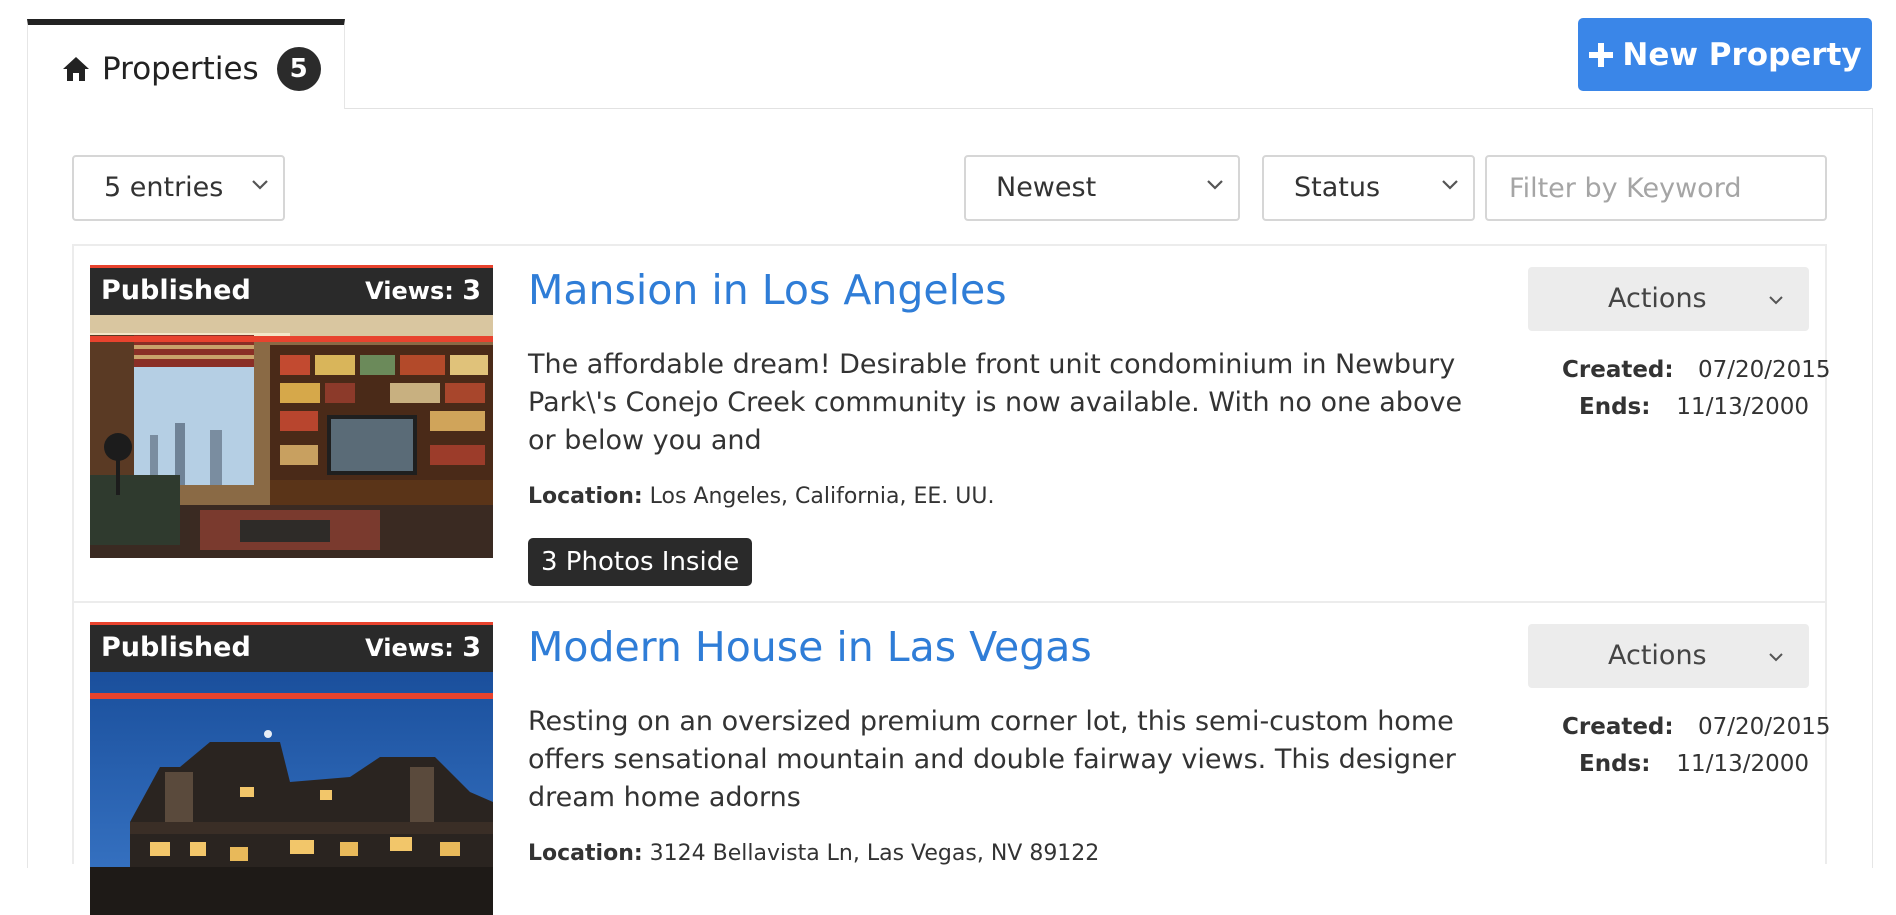  I want to click on status-select: Status, so click(1368, 188).